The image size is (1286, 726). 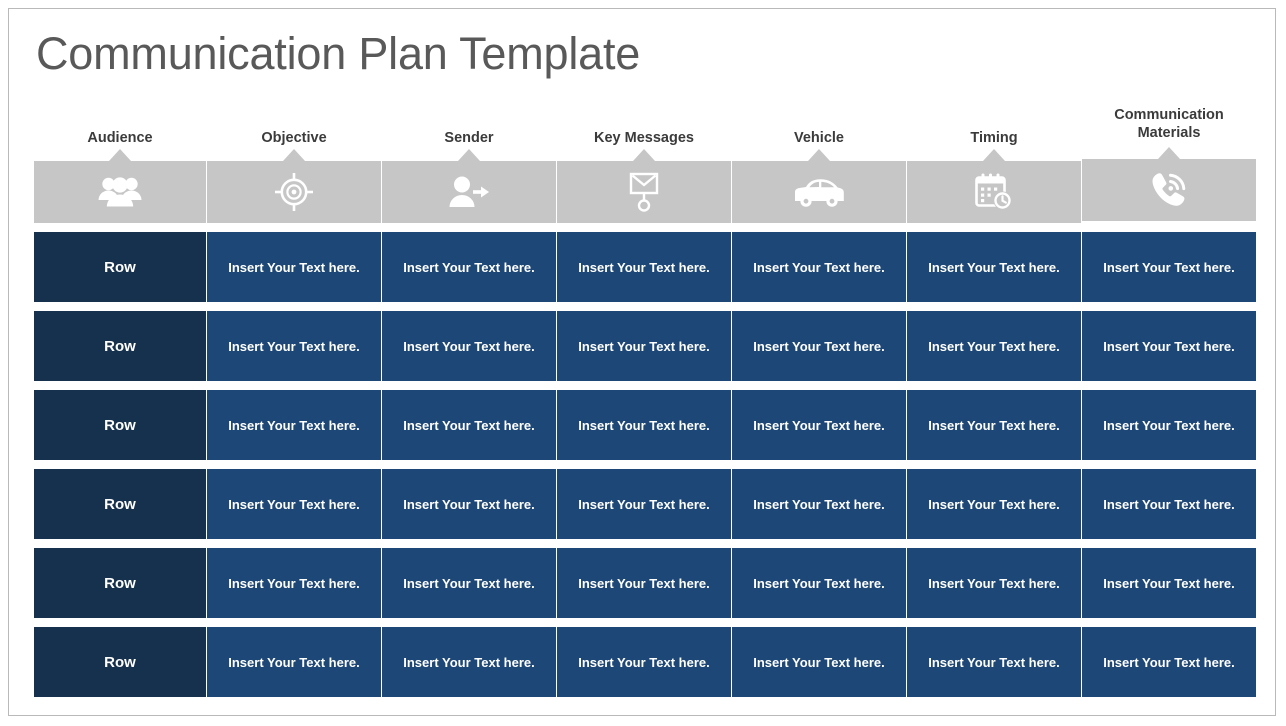 I want to click on column-header-label: Sender, so click(x=469, y=138).